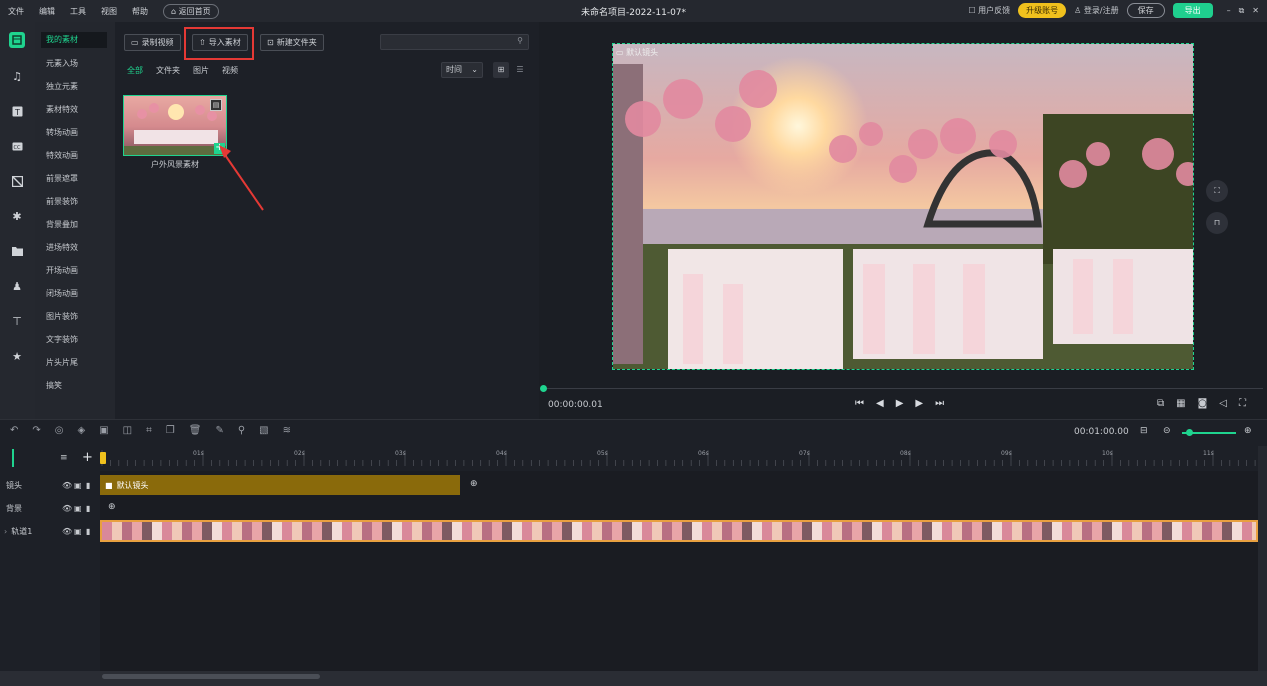 The width and height of the screenshot is (1267, 686). What do you see at coordinates (78, 11) in the screenshot?
I see `menu-tools: 工具` at bounding box center [78, 11].